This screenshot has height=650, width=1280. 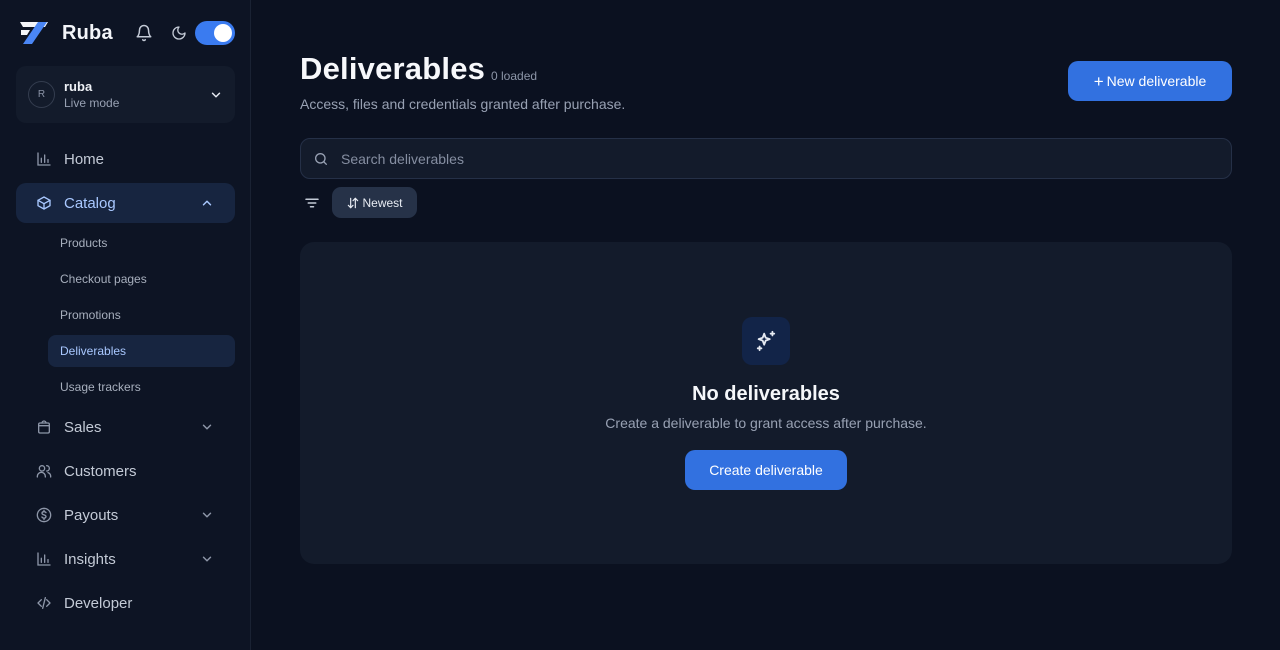 I want to click on sidebar-item-insights: Insights, so click(x=125, y=559).